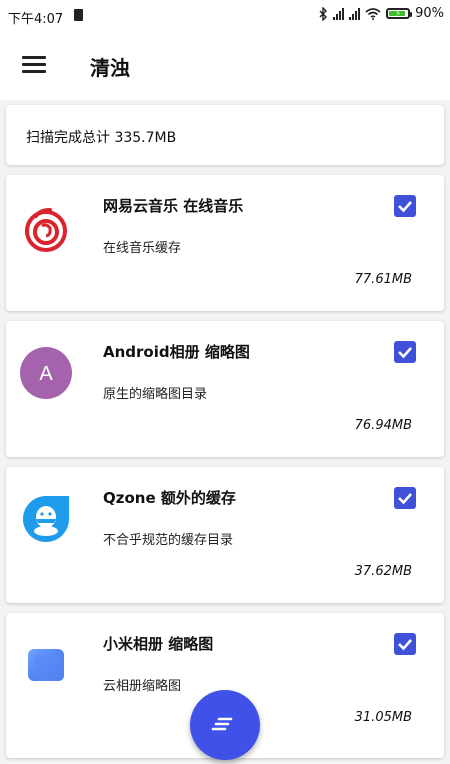 The height and width of the screenshot is (764, 450). I want to click on menu-button, so click(35, 65).